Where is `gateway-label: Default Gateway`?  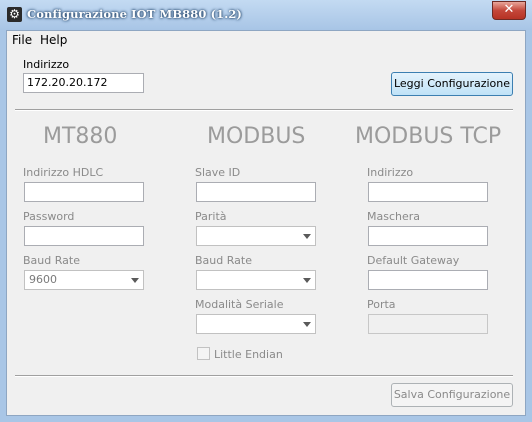
gateway-label: Default Gateway is located at coordinates (413, 260).